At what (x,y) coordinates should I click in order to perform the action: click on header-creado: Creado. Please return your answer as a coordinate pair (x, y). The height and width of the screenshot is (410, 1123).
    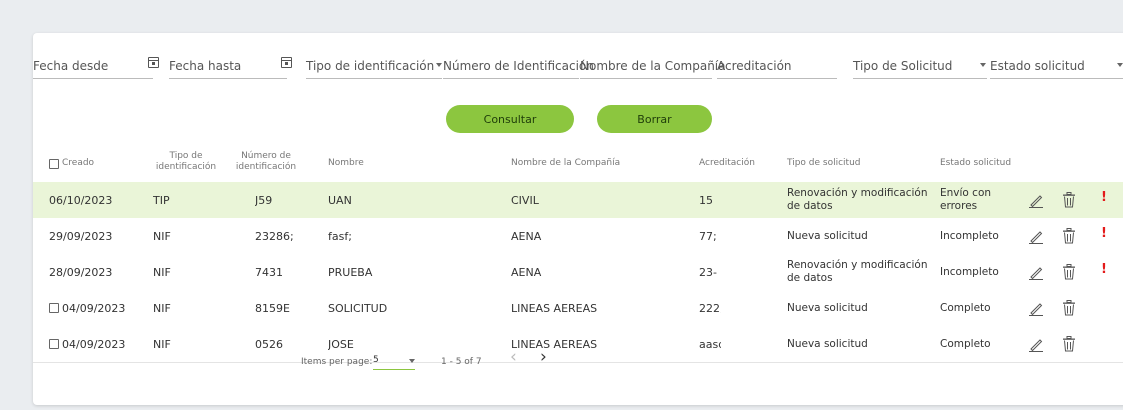
    Looking at the image, I should click on (71, 163).